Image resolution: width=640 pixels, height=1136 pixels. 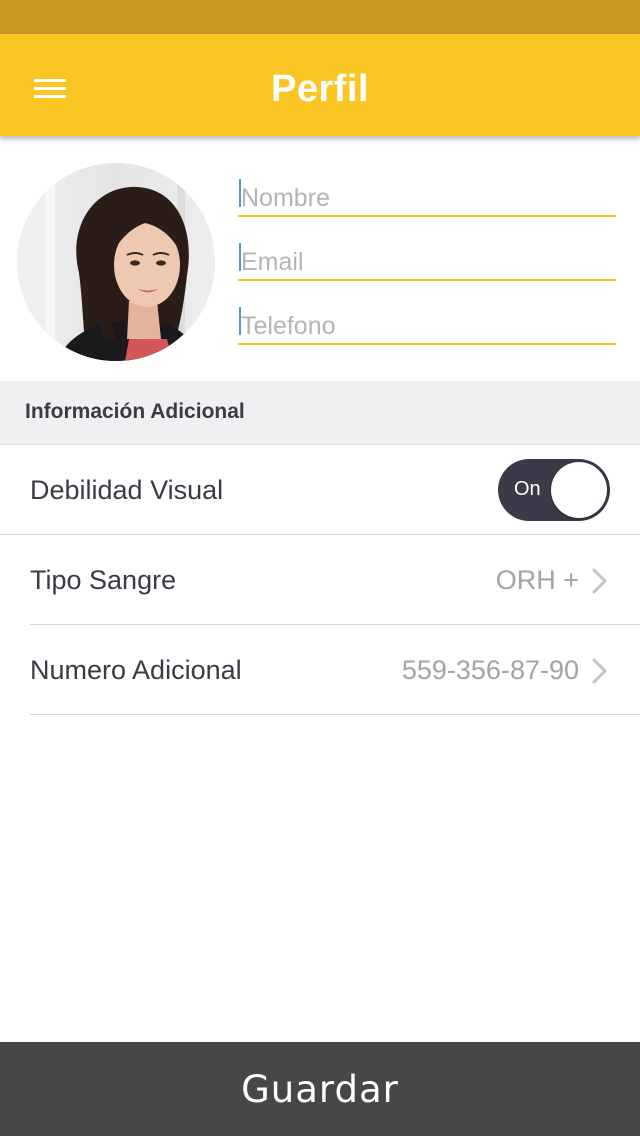 What do you see at coordinates (527, 489) in the screenshot?
I see `toggle-state-label: On` at bounding box center [527, 489].